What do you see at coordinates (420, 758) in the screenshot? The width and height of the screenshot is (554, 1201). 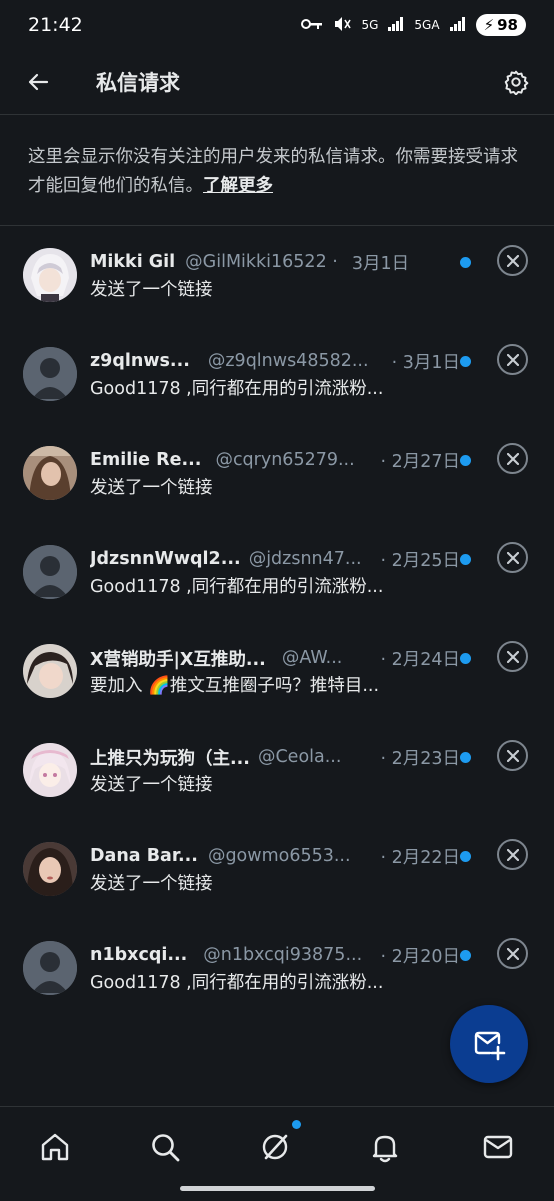 I see `request-date: · 2月23日` at bounding box center [420, 758].